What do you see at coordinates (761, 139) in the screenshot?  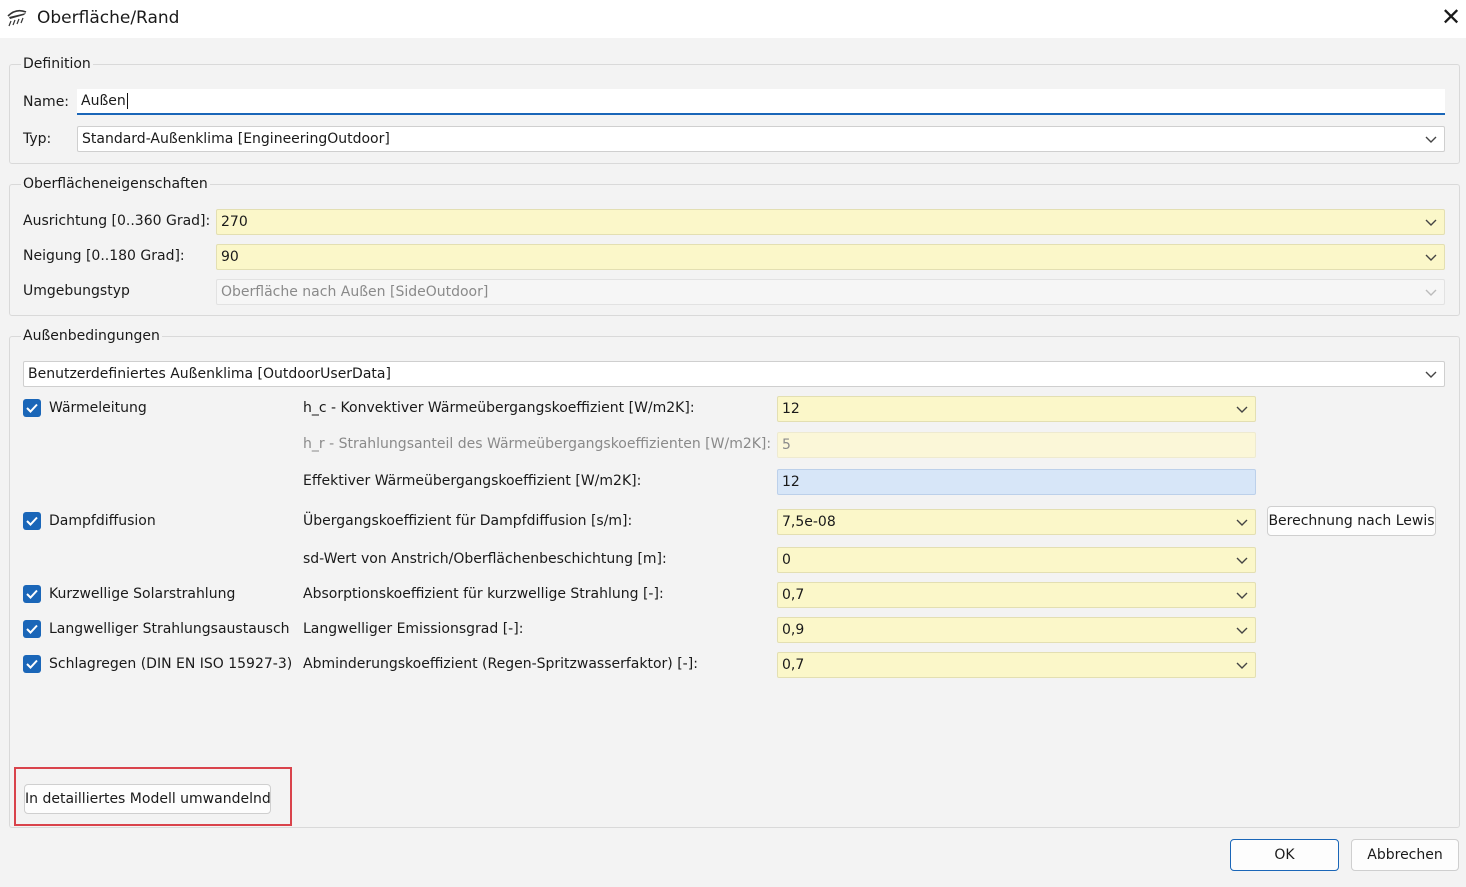 I see `type-select: Standard-Außenklima [EngineeringOutdoor]` at bounding box center [761, 139].